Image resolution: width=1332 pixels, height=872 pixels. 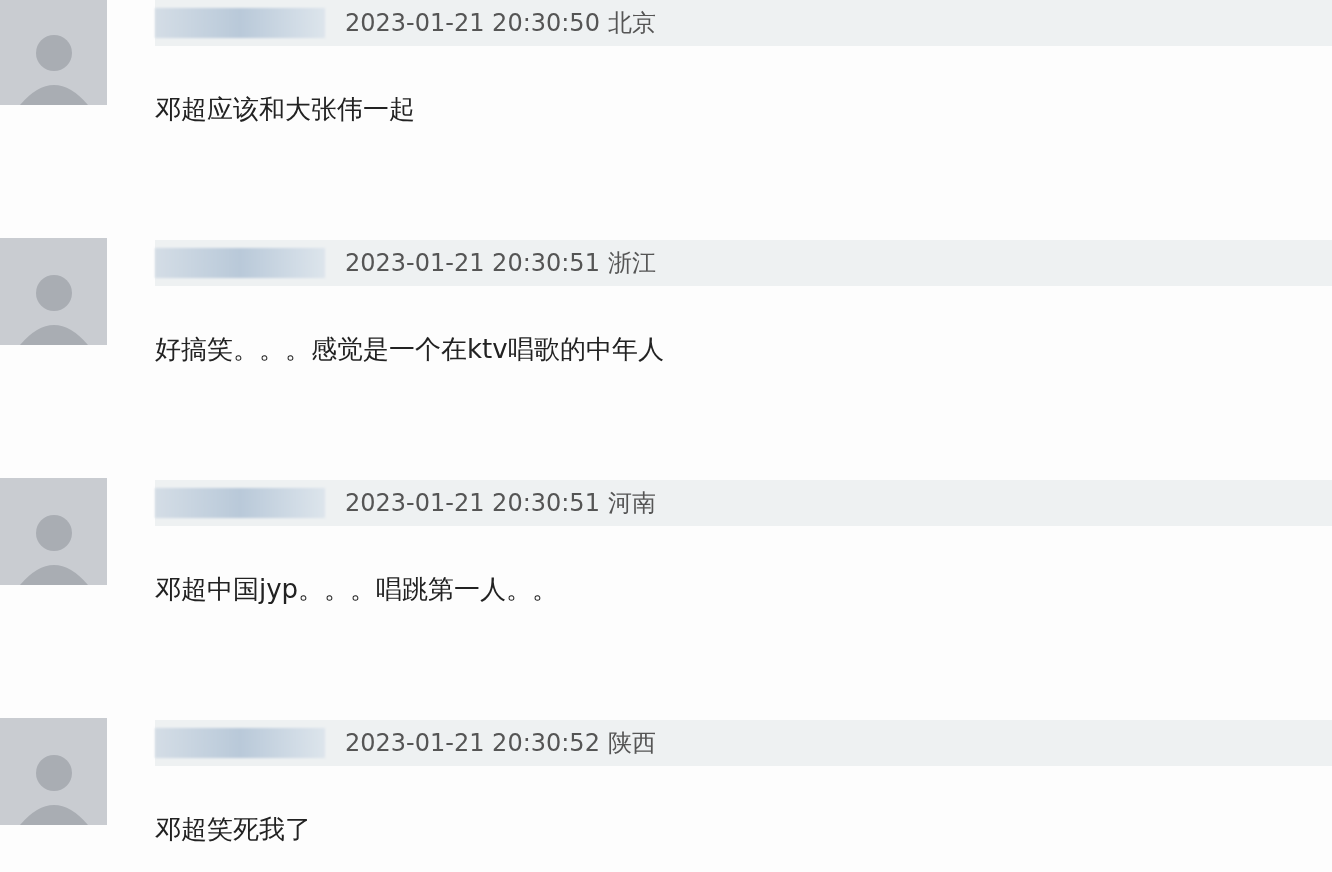 I want to click on comment-text: 好搞笑。。。感觉是一个在ktv唱歌的中年人, so click(x=410, y=349).